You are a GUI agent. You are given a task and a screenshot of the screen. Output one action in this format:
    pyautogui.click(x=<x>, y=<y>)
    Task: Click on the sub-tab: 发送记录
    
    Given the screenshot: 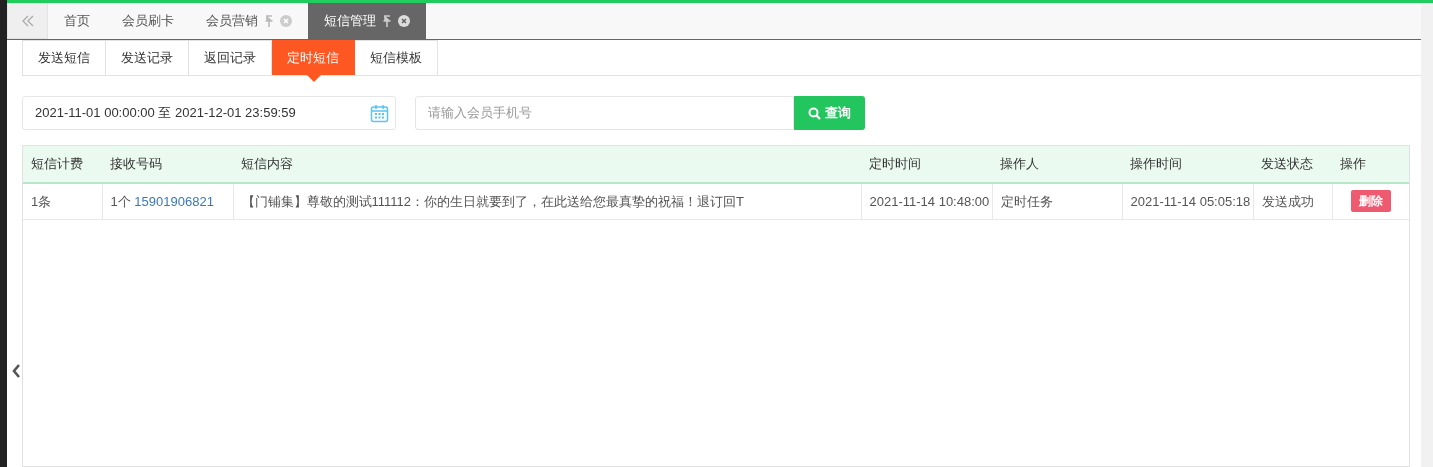 What is the action you would take?
    pyautogui.click(x=147, y=57)
    